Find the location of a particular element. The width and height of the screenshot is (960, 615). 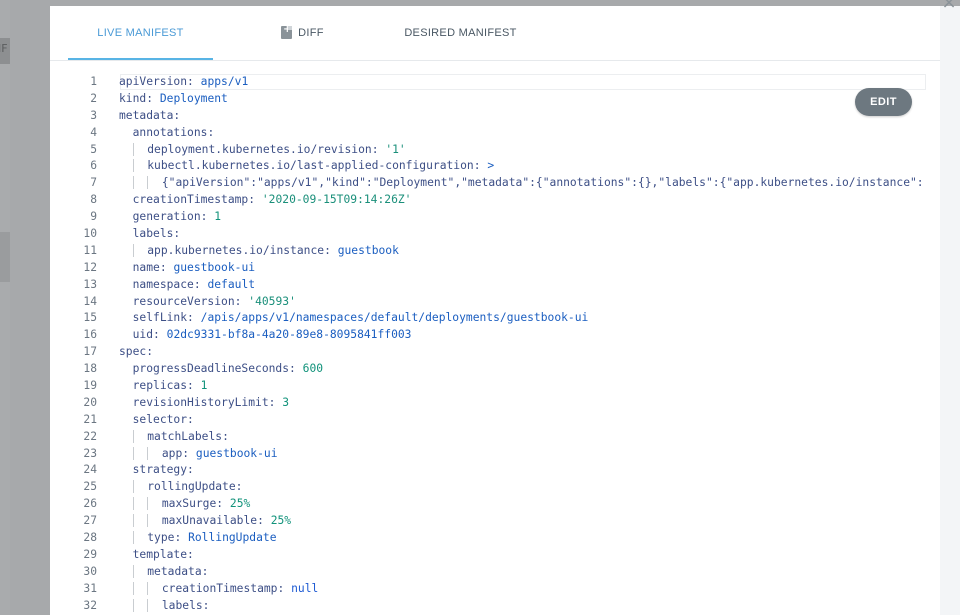

tab-live-manifest: LIVE MANIFEST is located at coordinates (140, 33).